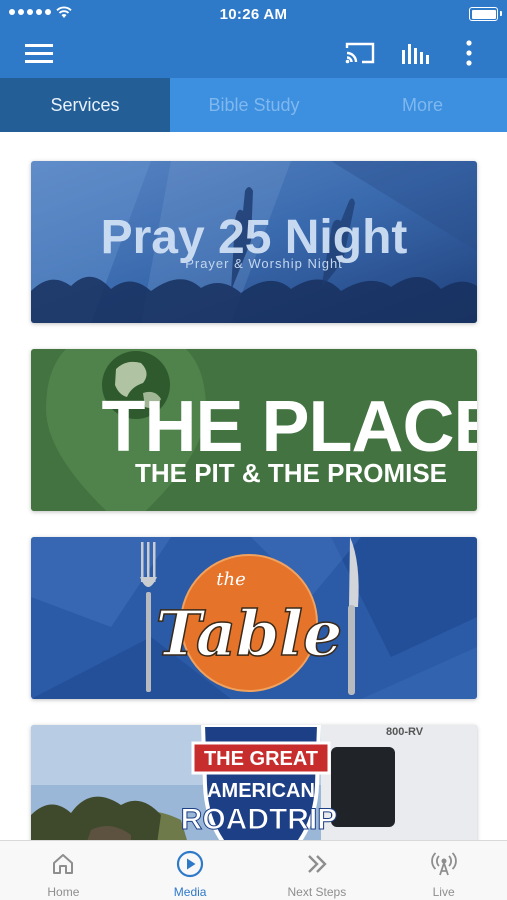 The width and height of the screenshot is (507, 900). I want to click on card-4-subtitle-1: THE GREAT, so click(261, 759).